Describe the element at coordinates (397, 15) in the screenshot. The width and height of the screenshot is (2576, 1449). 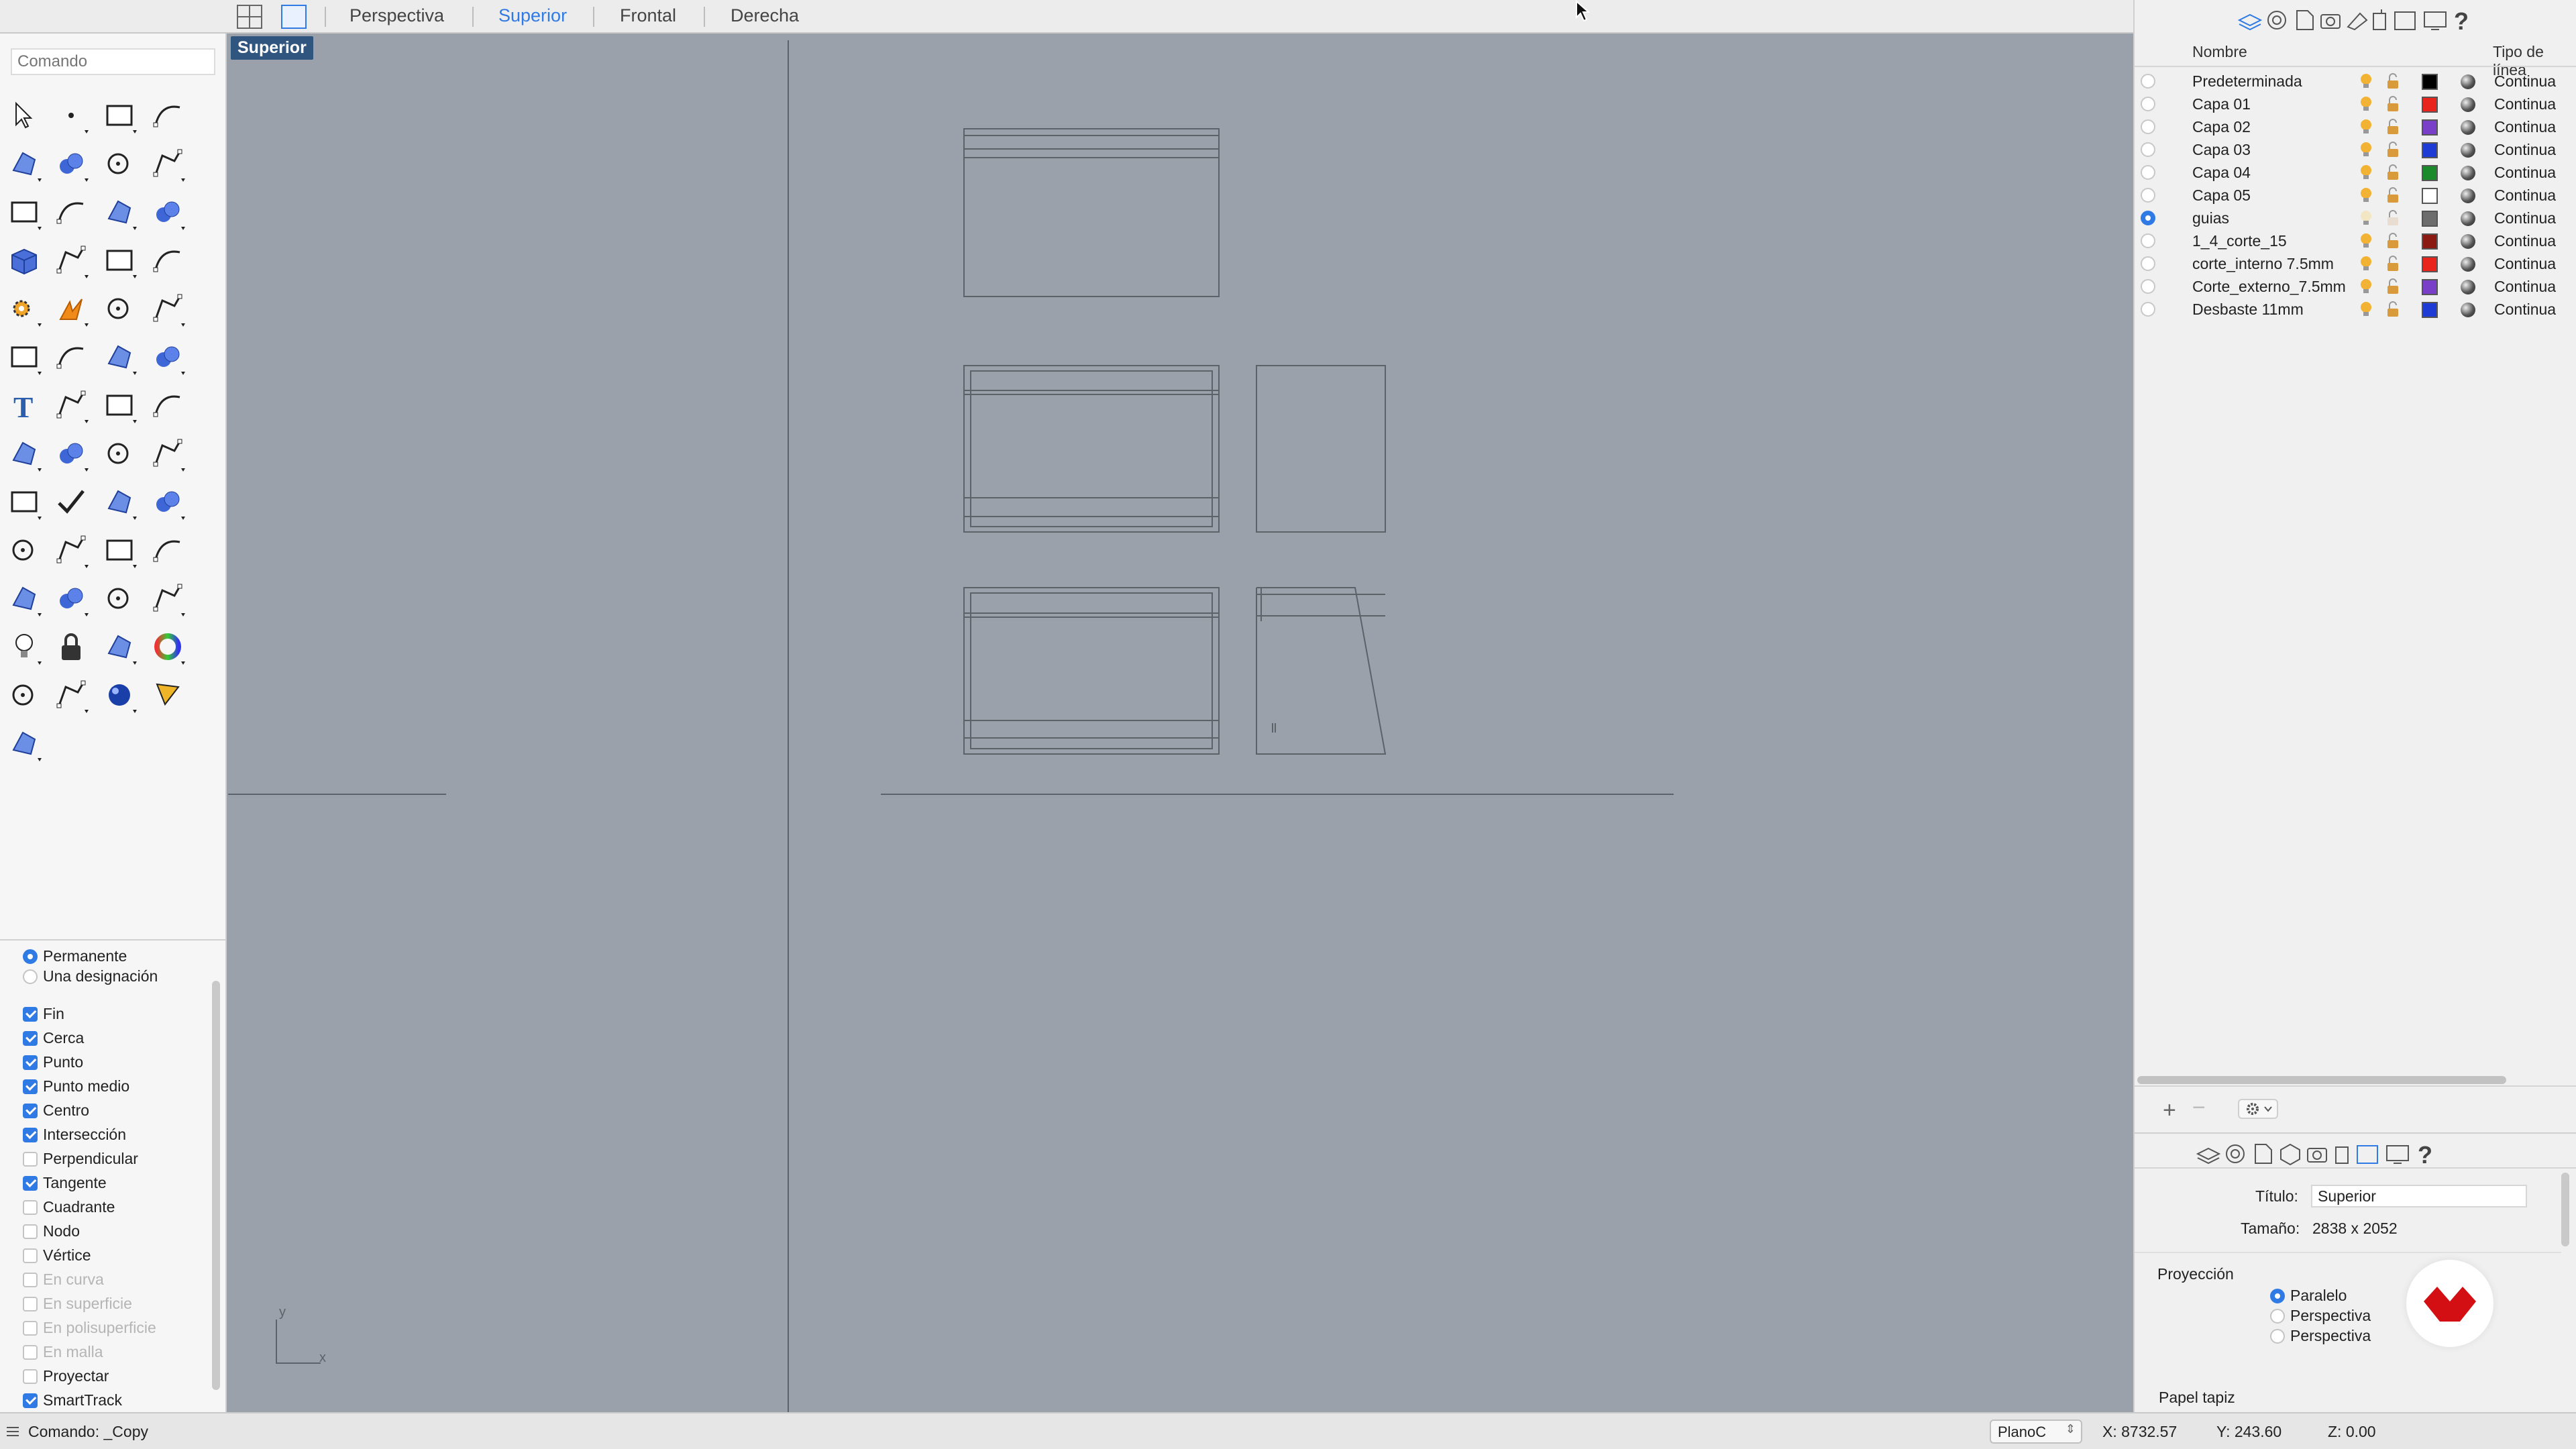
I see `tab-perspectiva: Perspectiva` at that location.